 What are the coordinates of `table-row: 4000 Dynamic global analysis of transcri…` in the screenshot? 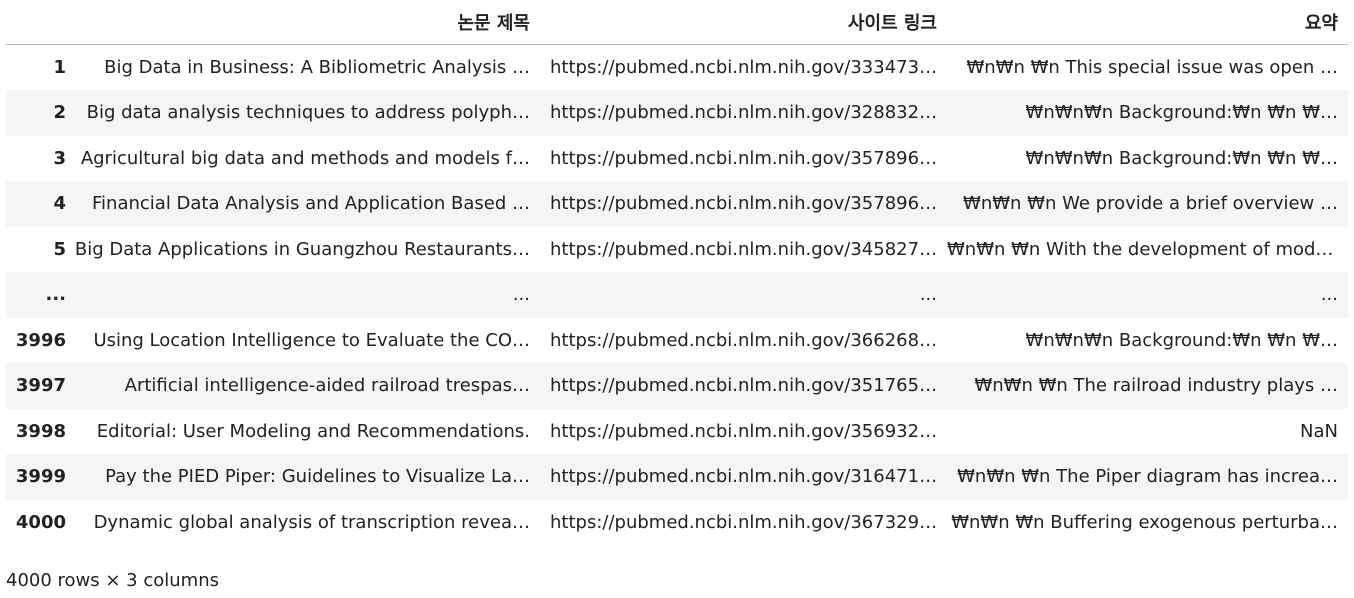 It's located at (677, 523).